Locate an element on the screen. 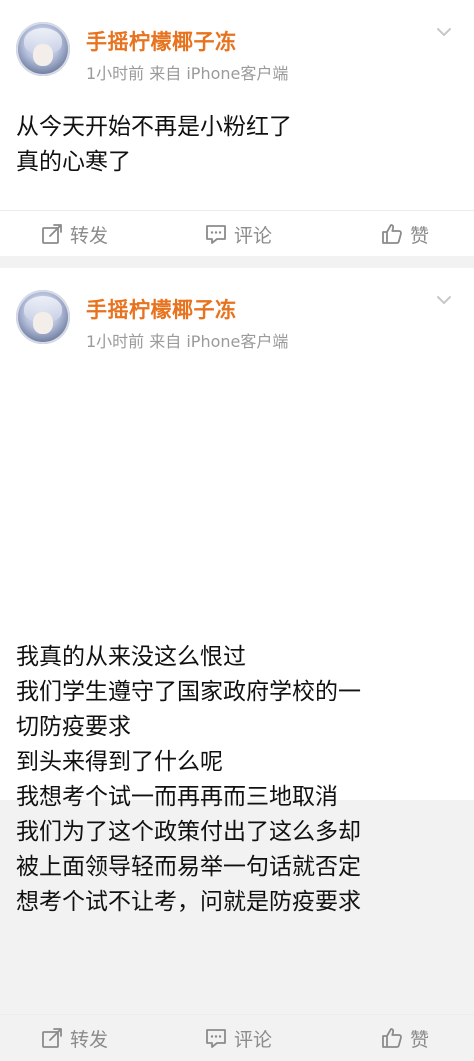 This screenshot has height=1061, width=474. post-line: 想考个试不让考，问就是防疫要求 is located at coordinates (188, 902).